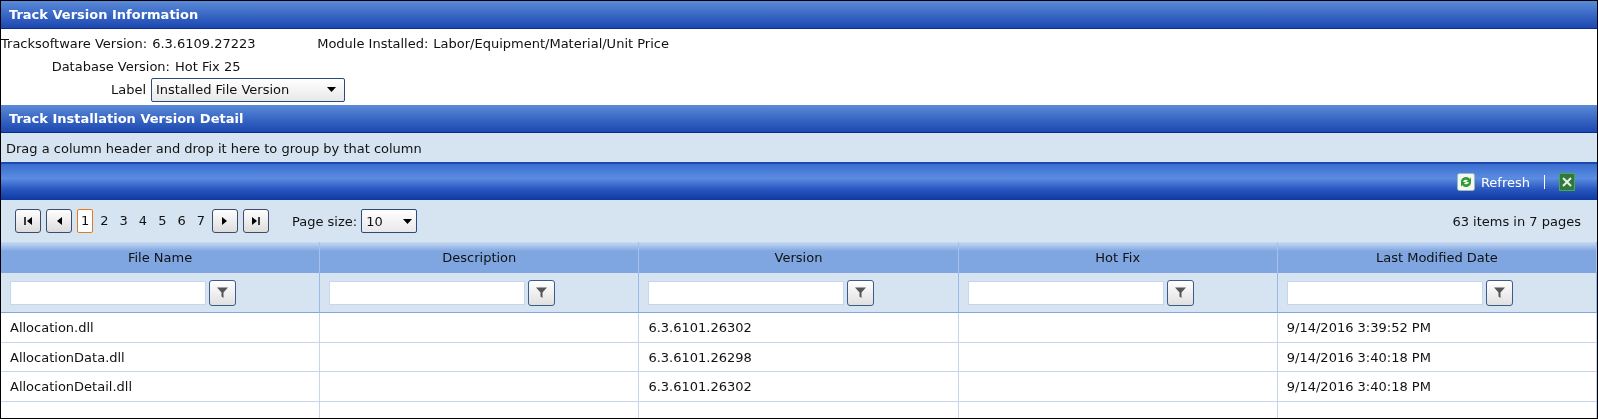  Describe the element at coordinates (1437, 328) in the screenshot. I see `table-cell: 9/14/2016 3:39:52 PM` at that location.